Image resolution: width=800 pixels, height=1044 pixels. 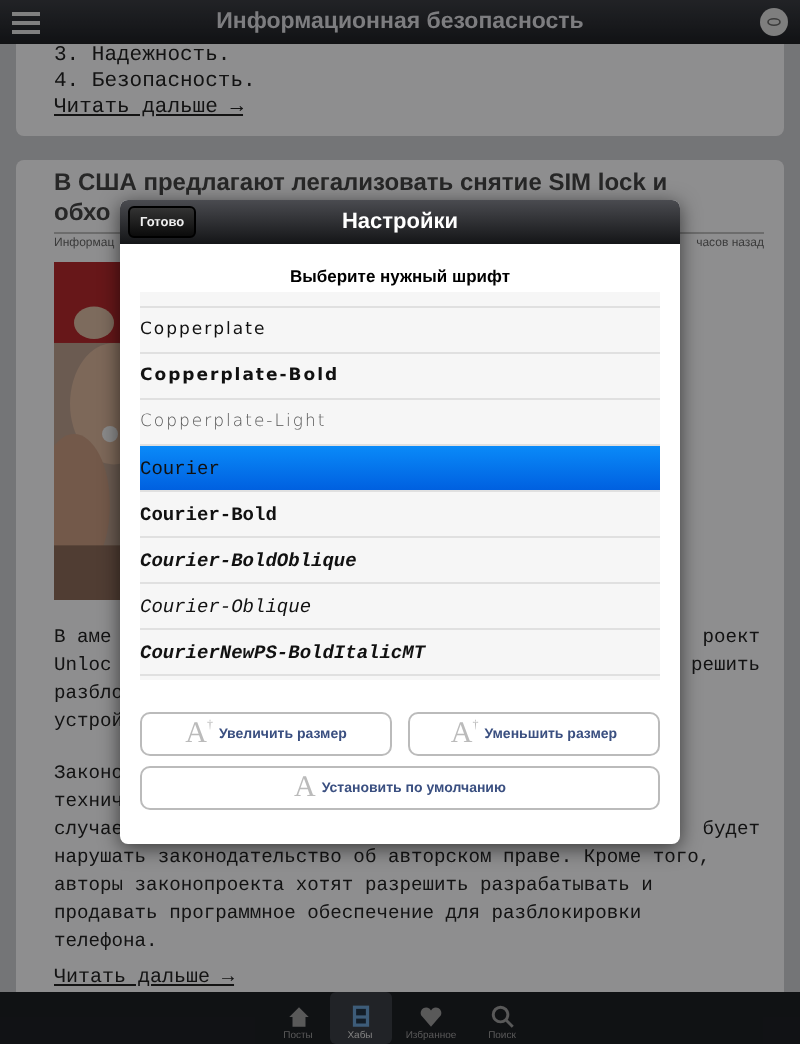 I want to click on article-text: нарушать законодательство об авторском праве. Кроме того,, so click(x=382, y=858).